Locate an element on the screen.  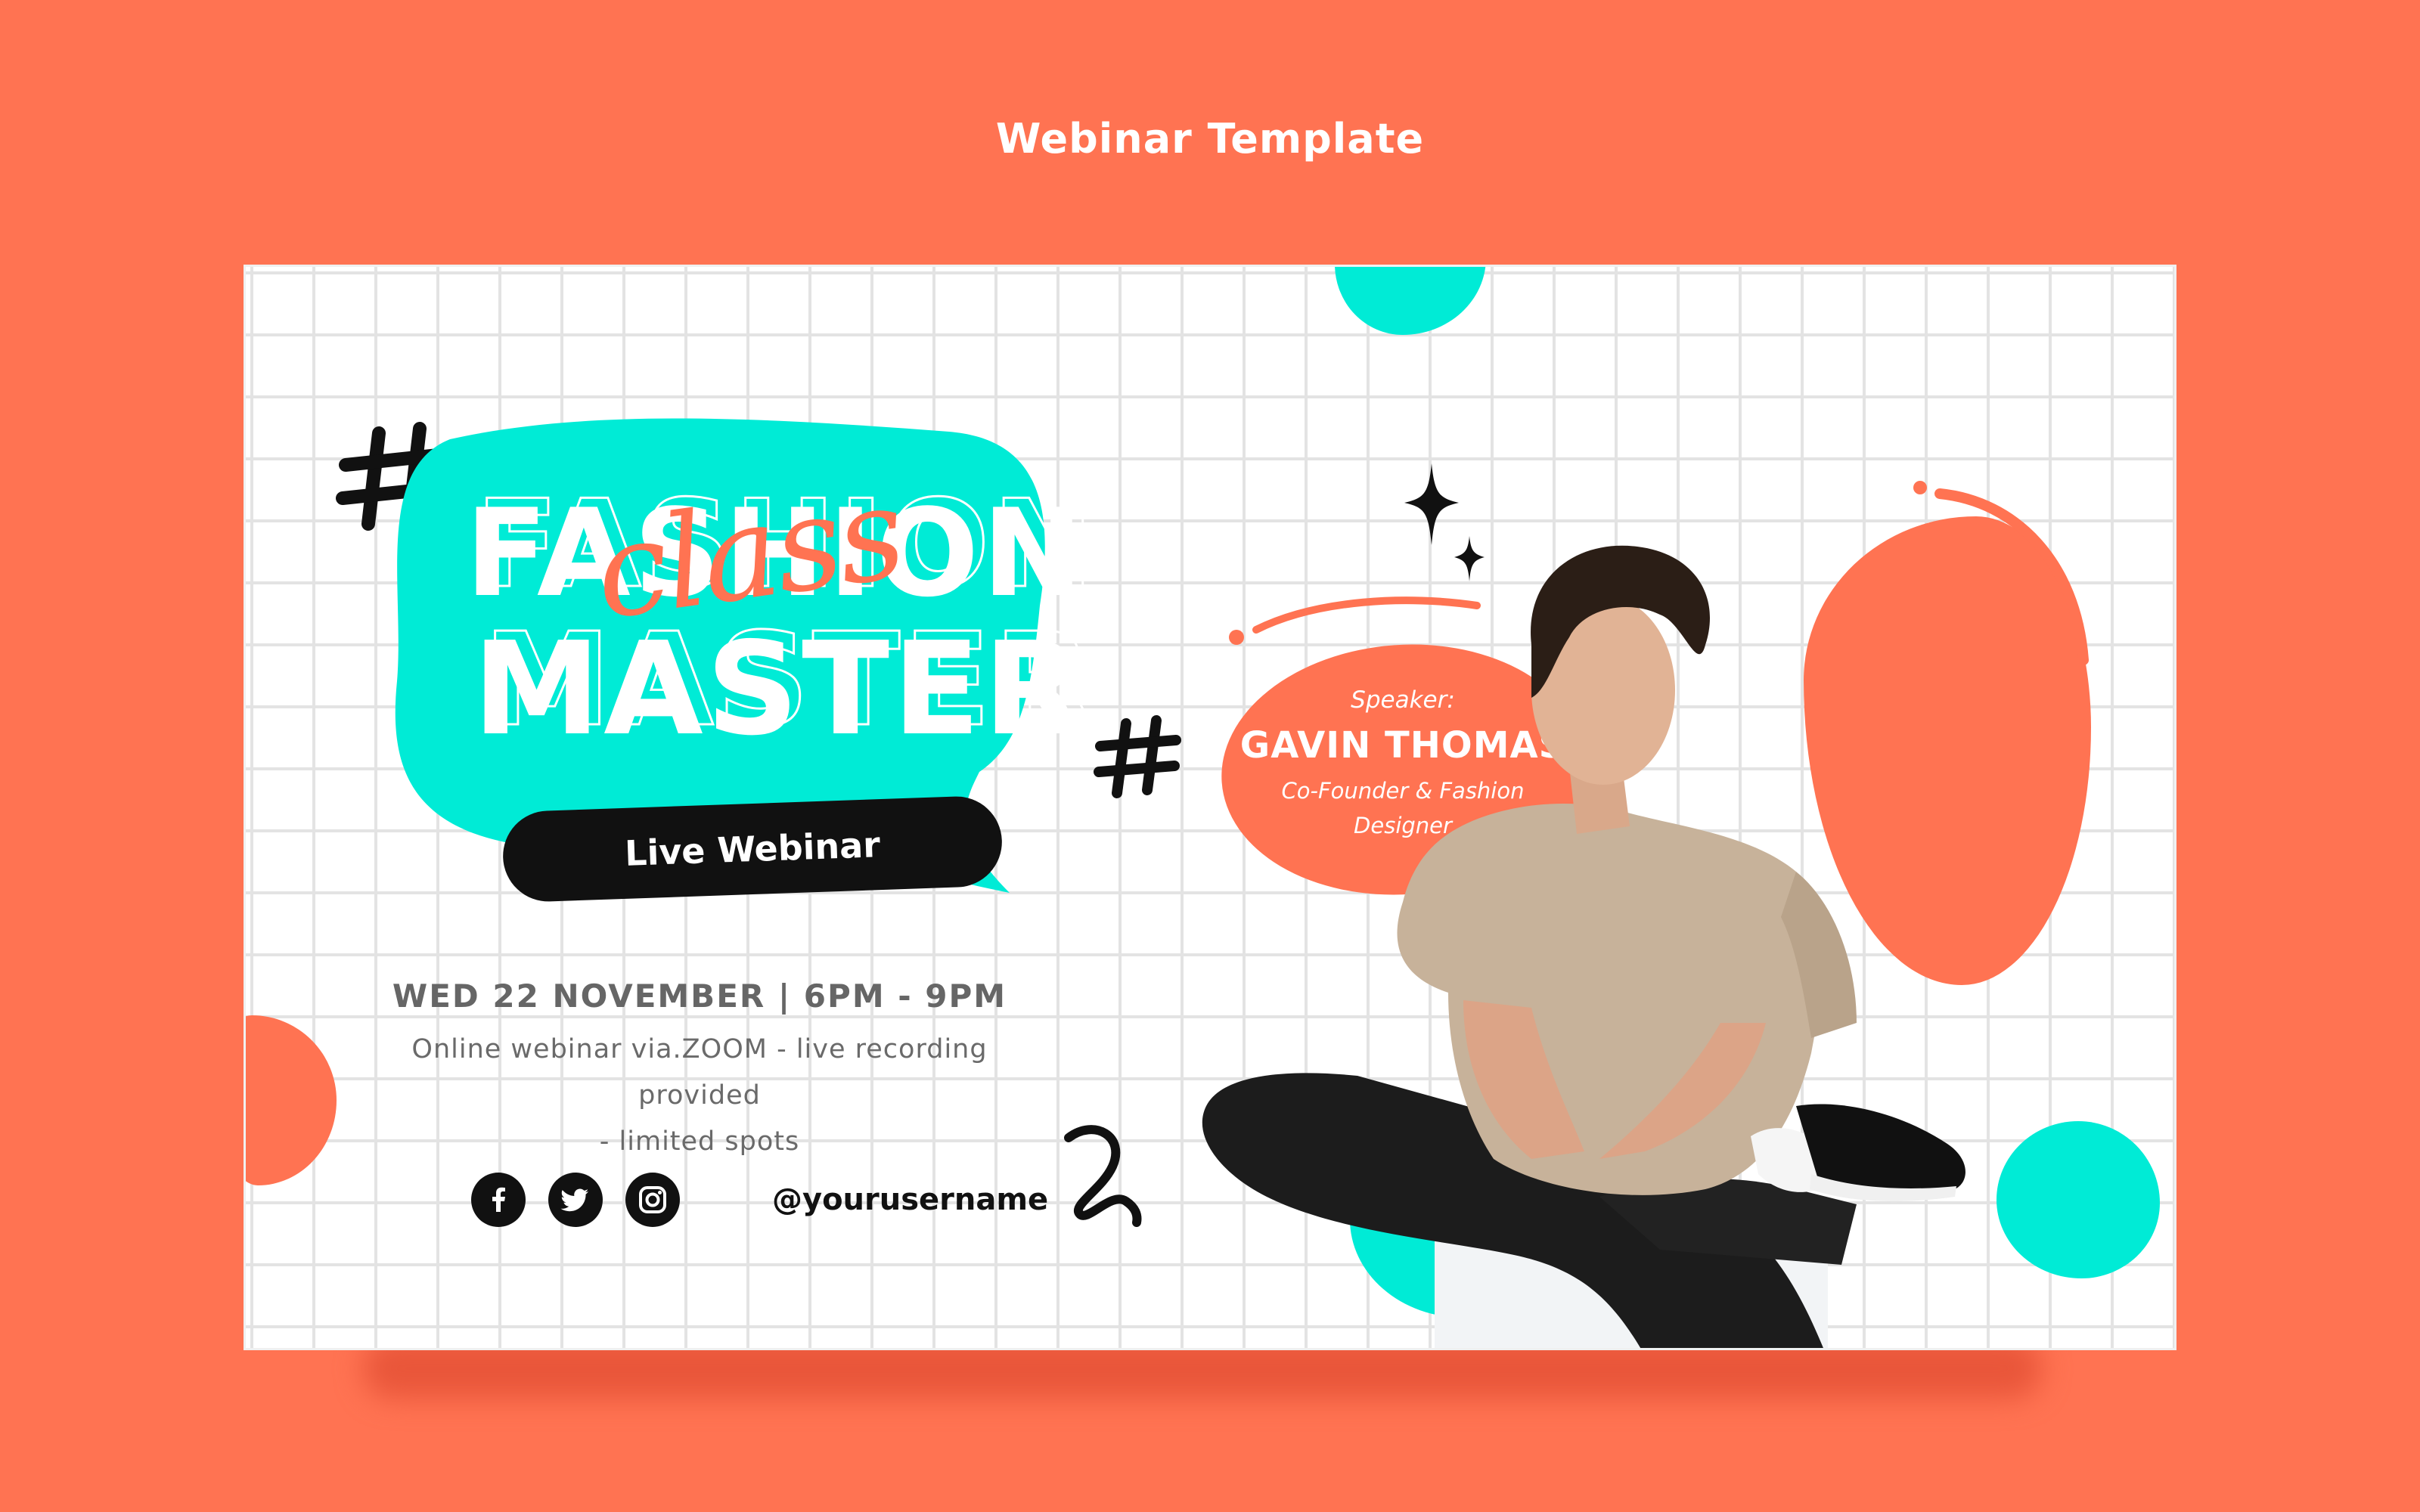
social-row: @yourusername is located at coordinates (759, 1200).